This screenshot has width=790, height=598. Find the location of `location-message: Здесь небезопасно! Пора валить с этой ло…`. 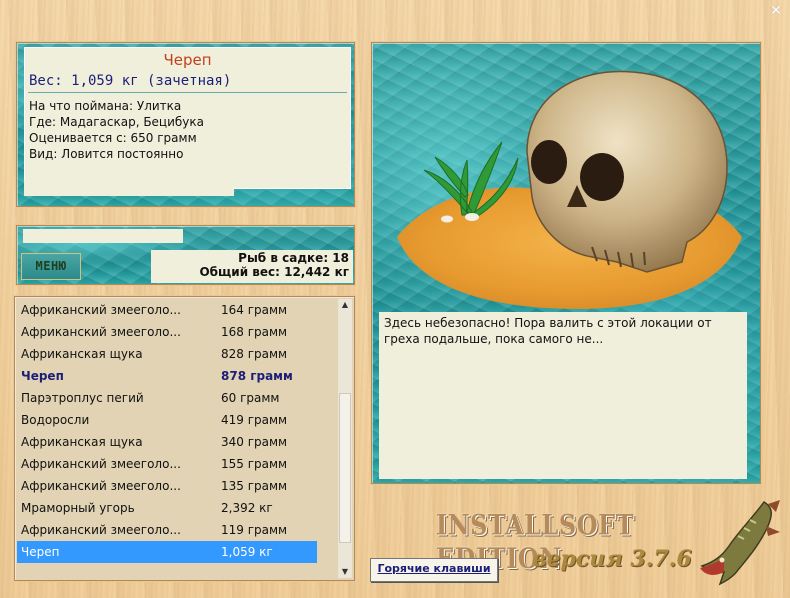

location-message: Здесь небезопасно! Пора валить с этой ло… is located at coordinates (563, 395).